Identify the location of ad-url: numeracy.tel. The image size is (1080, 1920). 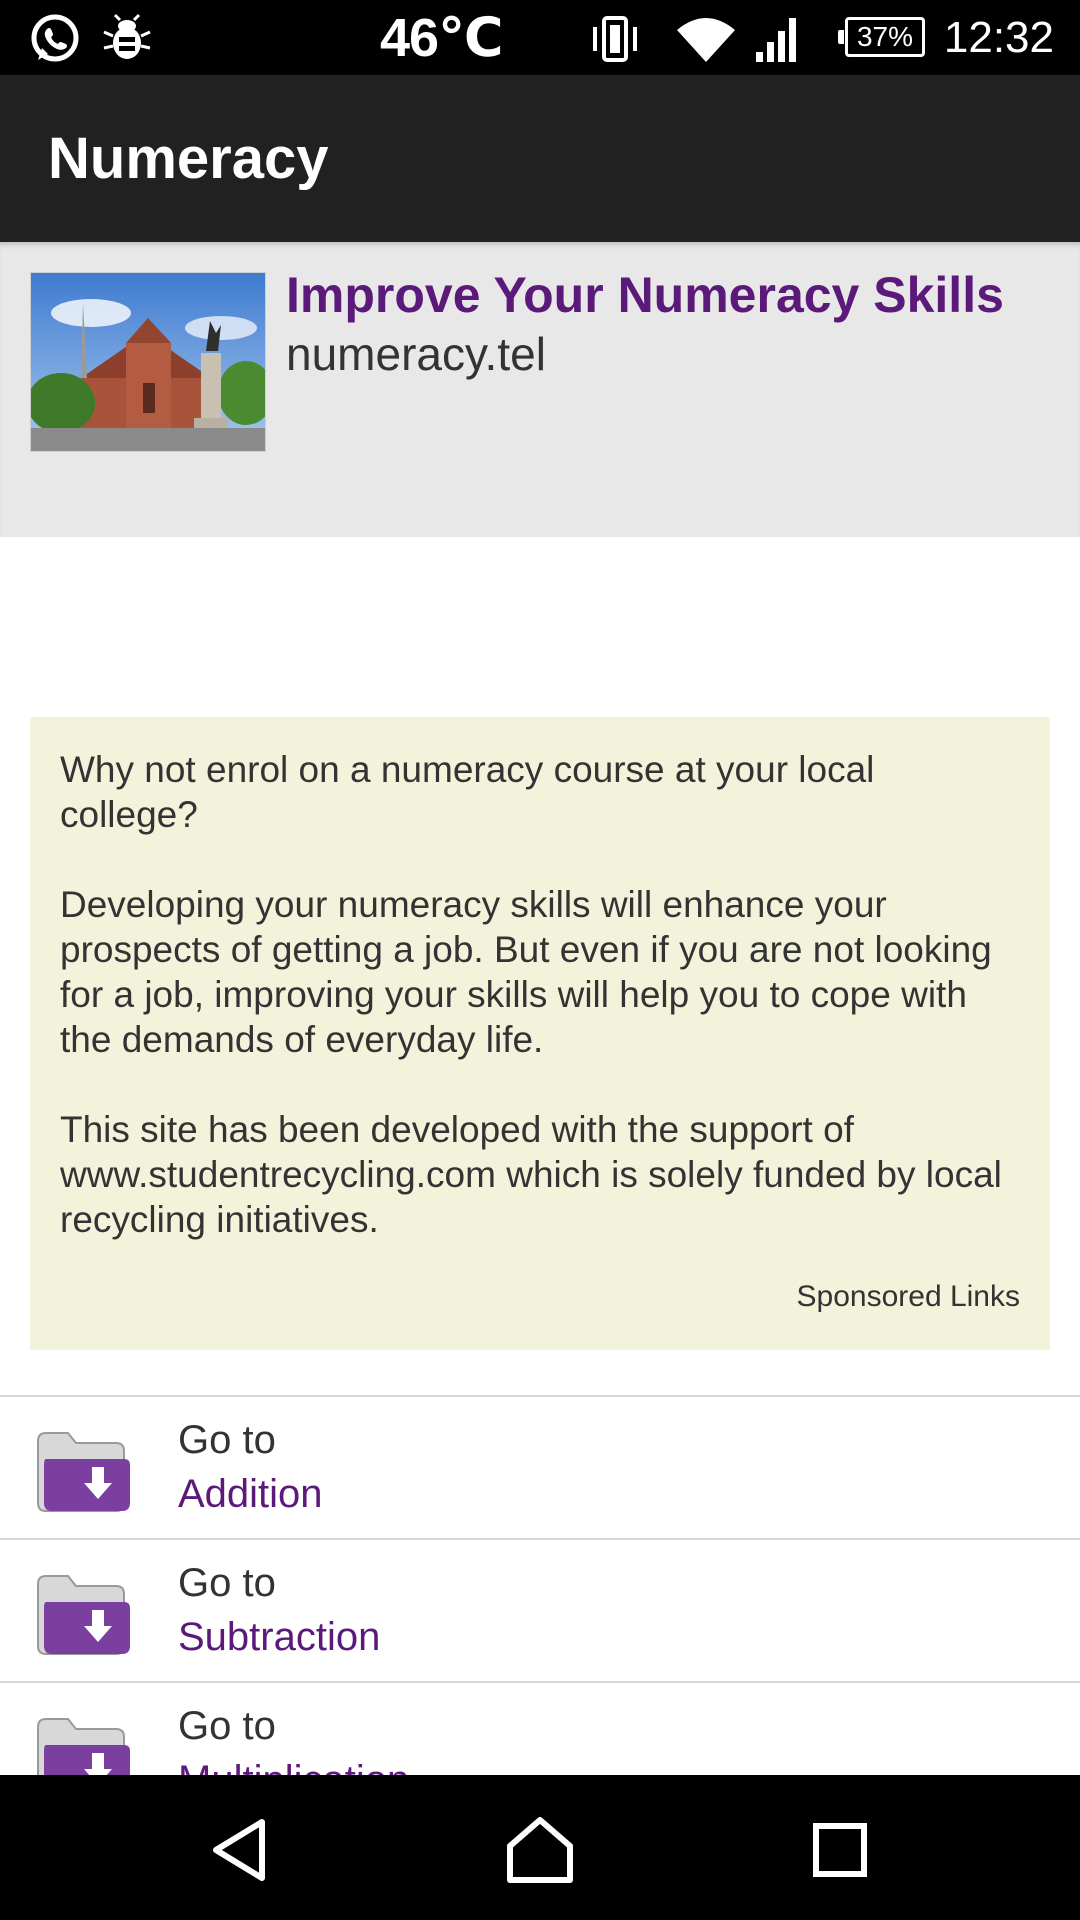
(416, 354).